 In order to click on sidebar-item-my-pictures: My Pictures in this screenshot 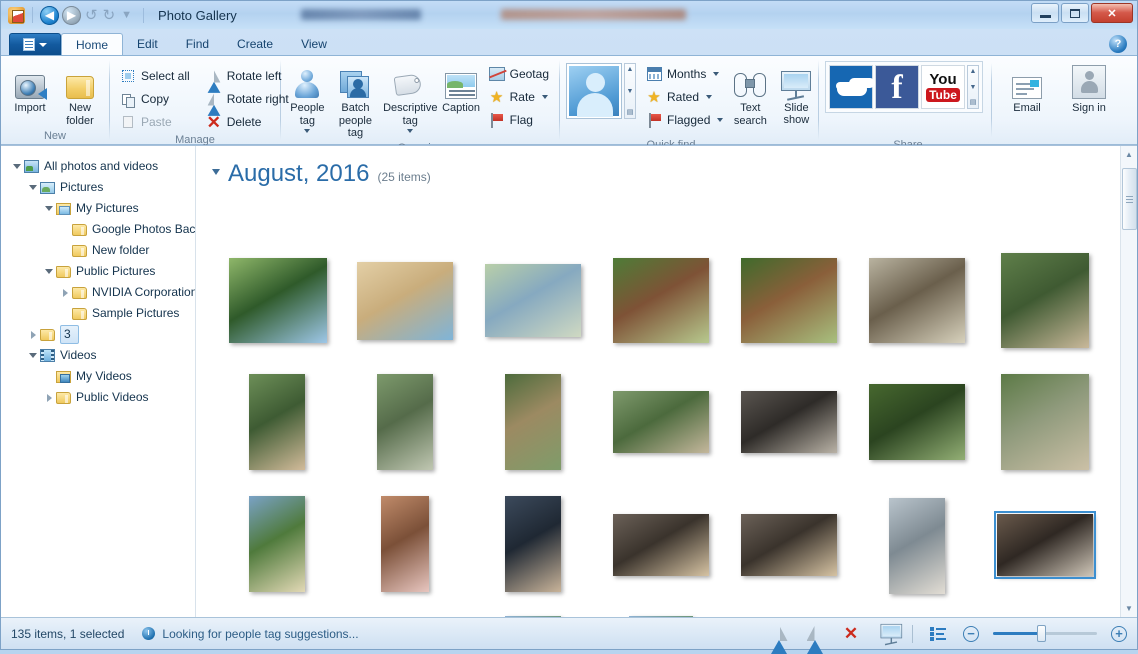, I will do `click(98, 208)`.